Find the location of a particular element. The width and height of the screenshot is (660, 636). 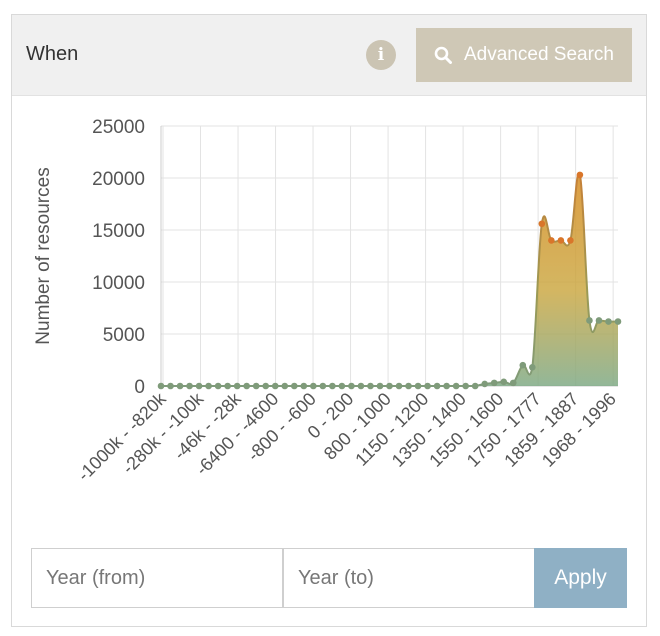

y-tick-label: 0 is located at coordinates (139, 387).